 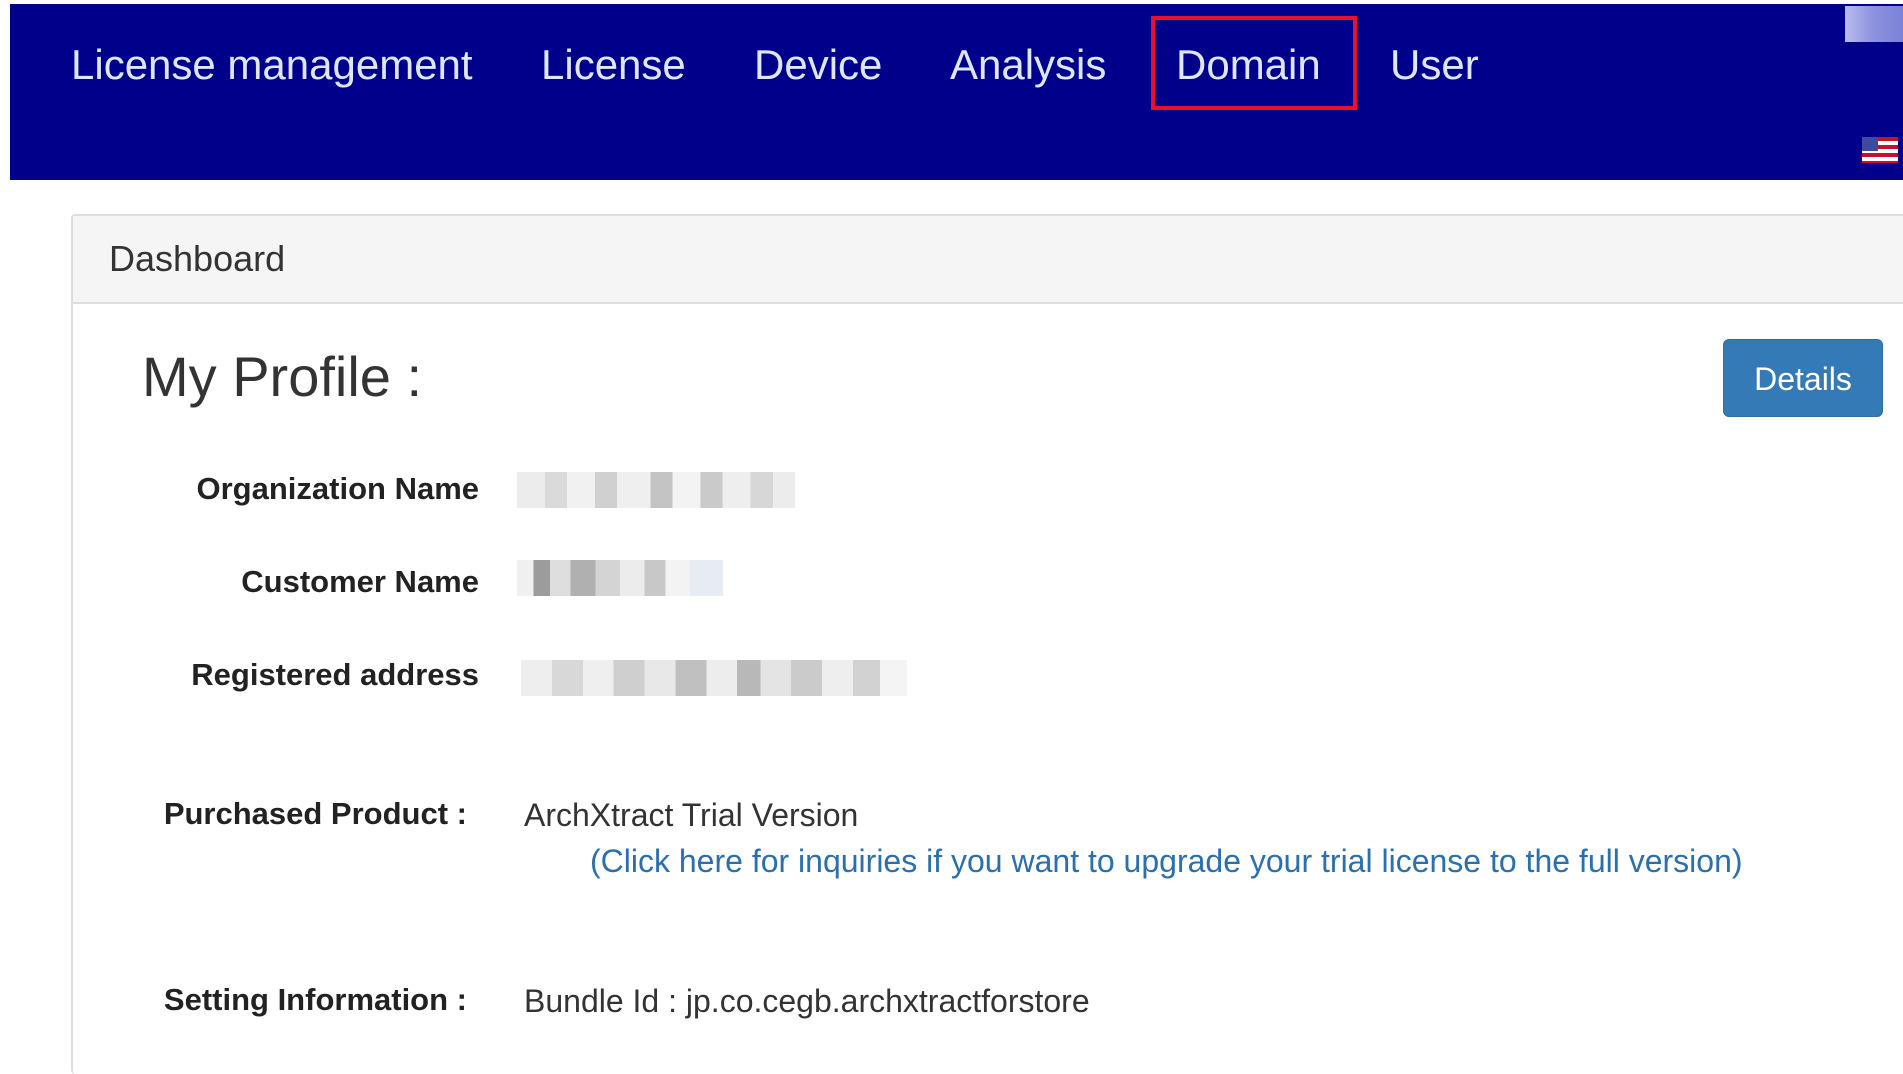 I want to click on nav-user: User, so click(x=1434, y=65).